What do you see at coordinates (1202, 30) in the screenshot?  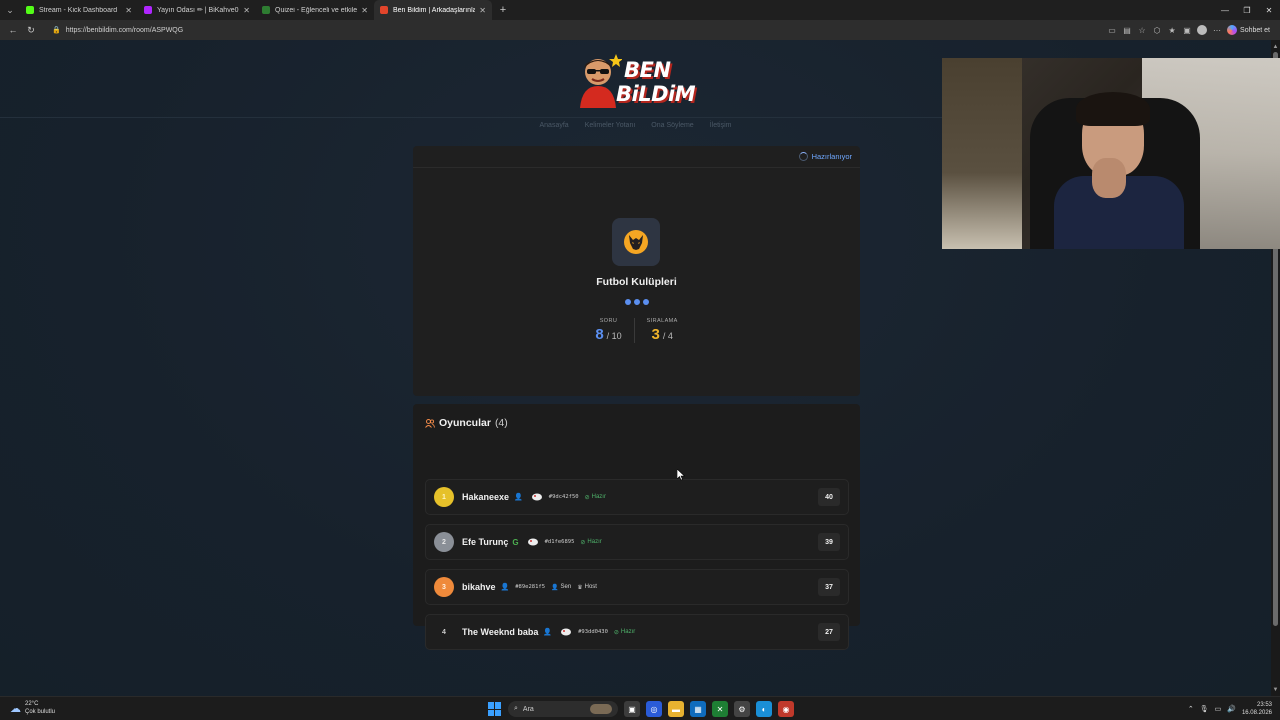 I see `profile-avatar-icon` at bounding box center [1202, 30].